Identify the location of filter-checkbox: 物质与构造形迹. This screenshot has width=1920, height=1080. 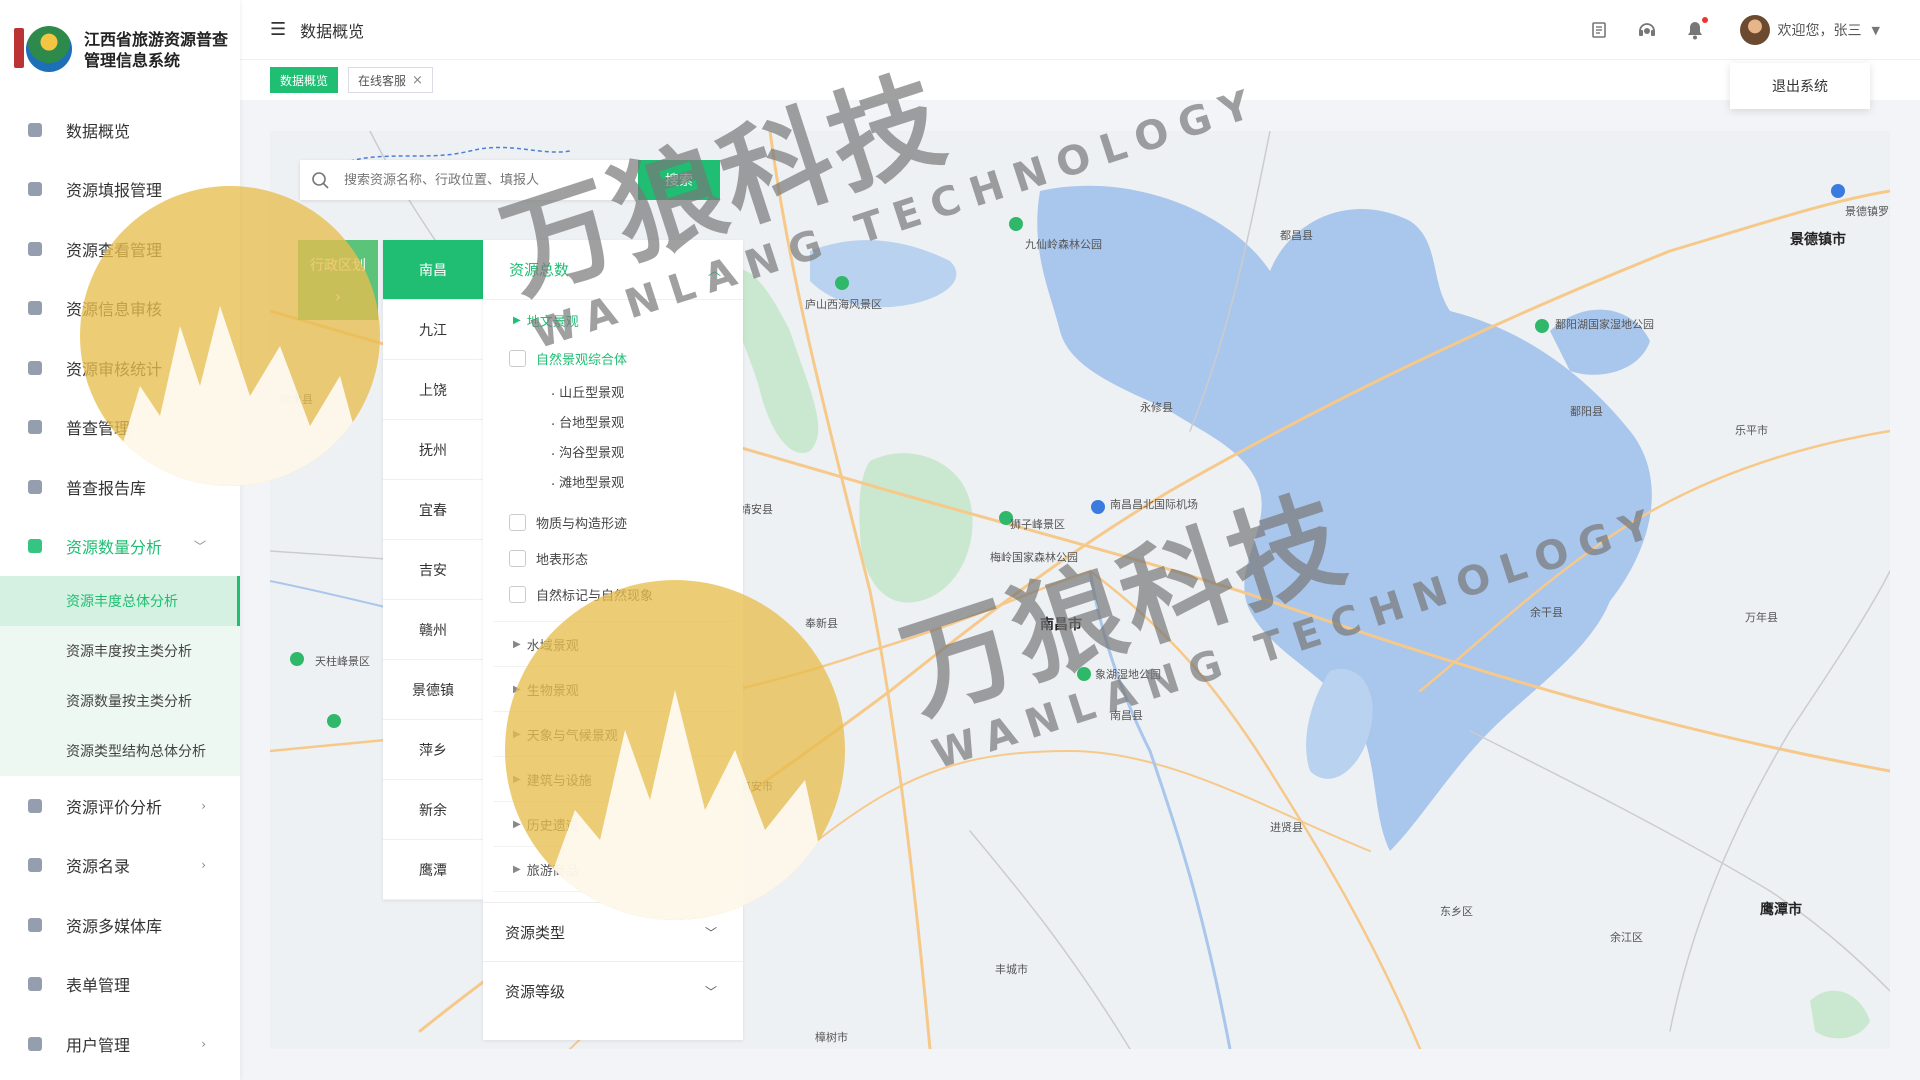
(613, 522).